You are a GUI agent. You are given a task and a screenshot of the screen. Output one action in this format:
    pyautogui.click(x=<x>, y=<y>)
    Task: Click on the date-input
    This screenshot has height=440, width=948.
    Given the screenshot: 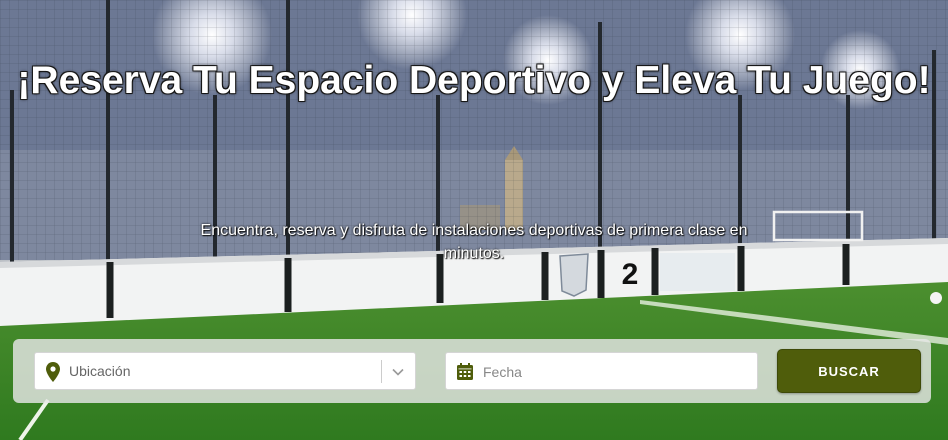 What is the action you would take?
    pyautogui.click(x=613, y=372)
    